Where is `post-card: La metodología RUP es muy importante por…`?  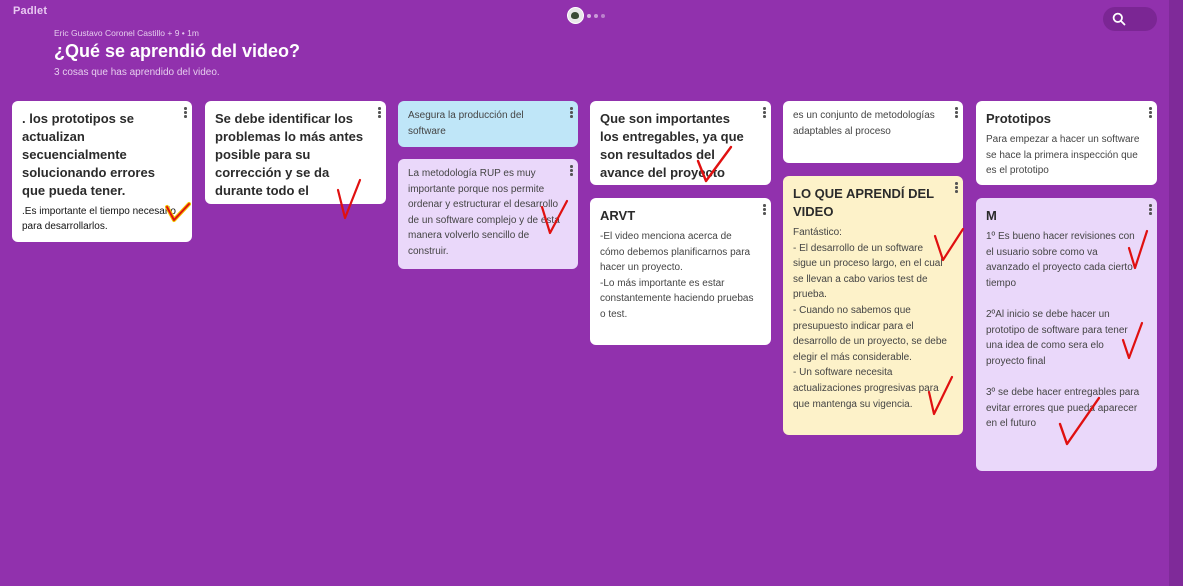
post-card: La metodología RUP es muy importante por… is located at coordinates (488, 214).